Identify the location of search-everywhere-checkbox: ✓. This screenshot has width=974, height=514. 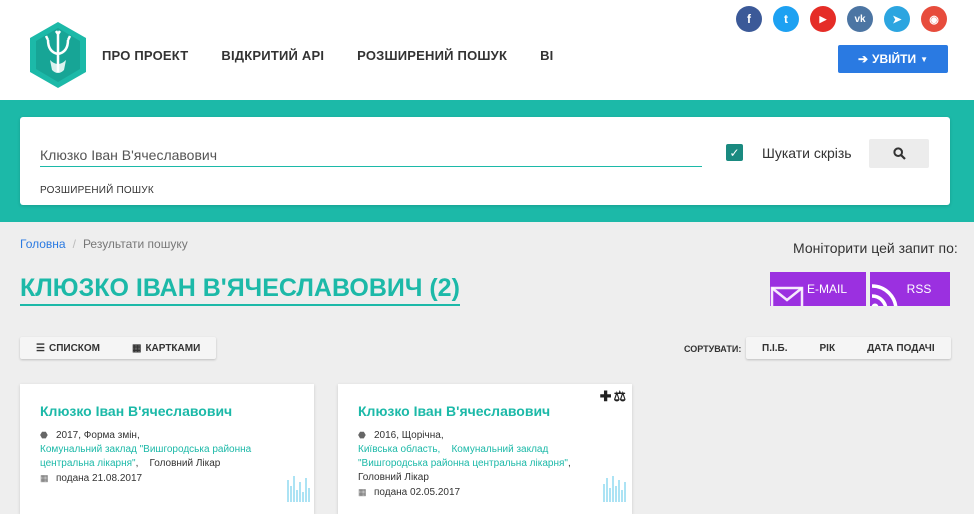
(734, 152).